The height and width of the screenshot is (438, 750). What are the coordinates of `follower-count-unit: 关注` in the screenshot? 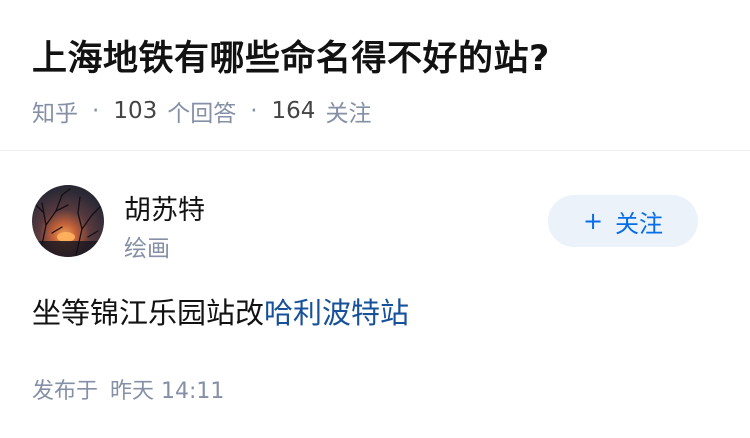 It's located at (348, 114).